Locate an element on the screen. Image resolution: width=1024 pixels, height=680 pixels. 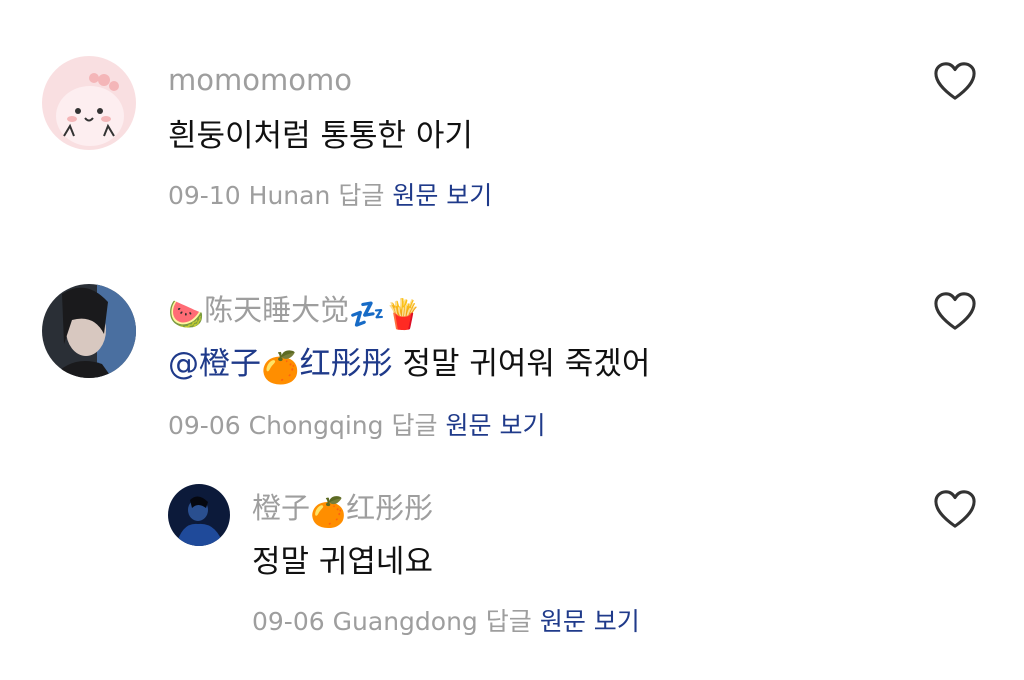
heart-outline-icon is located at coordinates (955, 509).